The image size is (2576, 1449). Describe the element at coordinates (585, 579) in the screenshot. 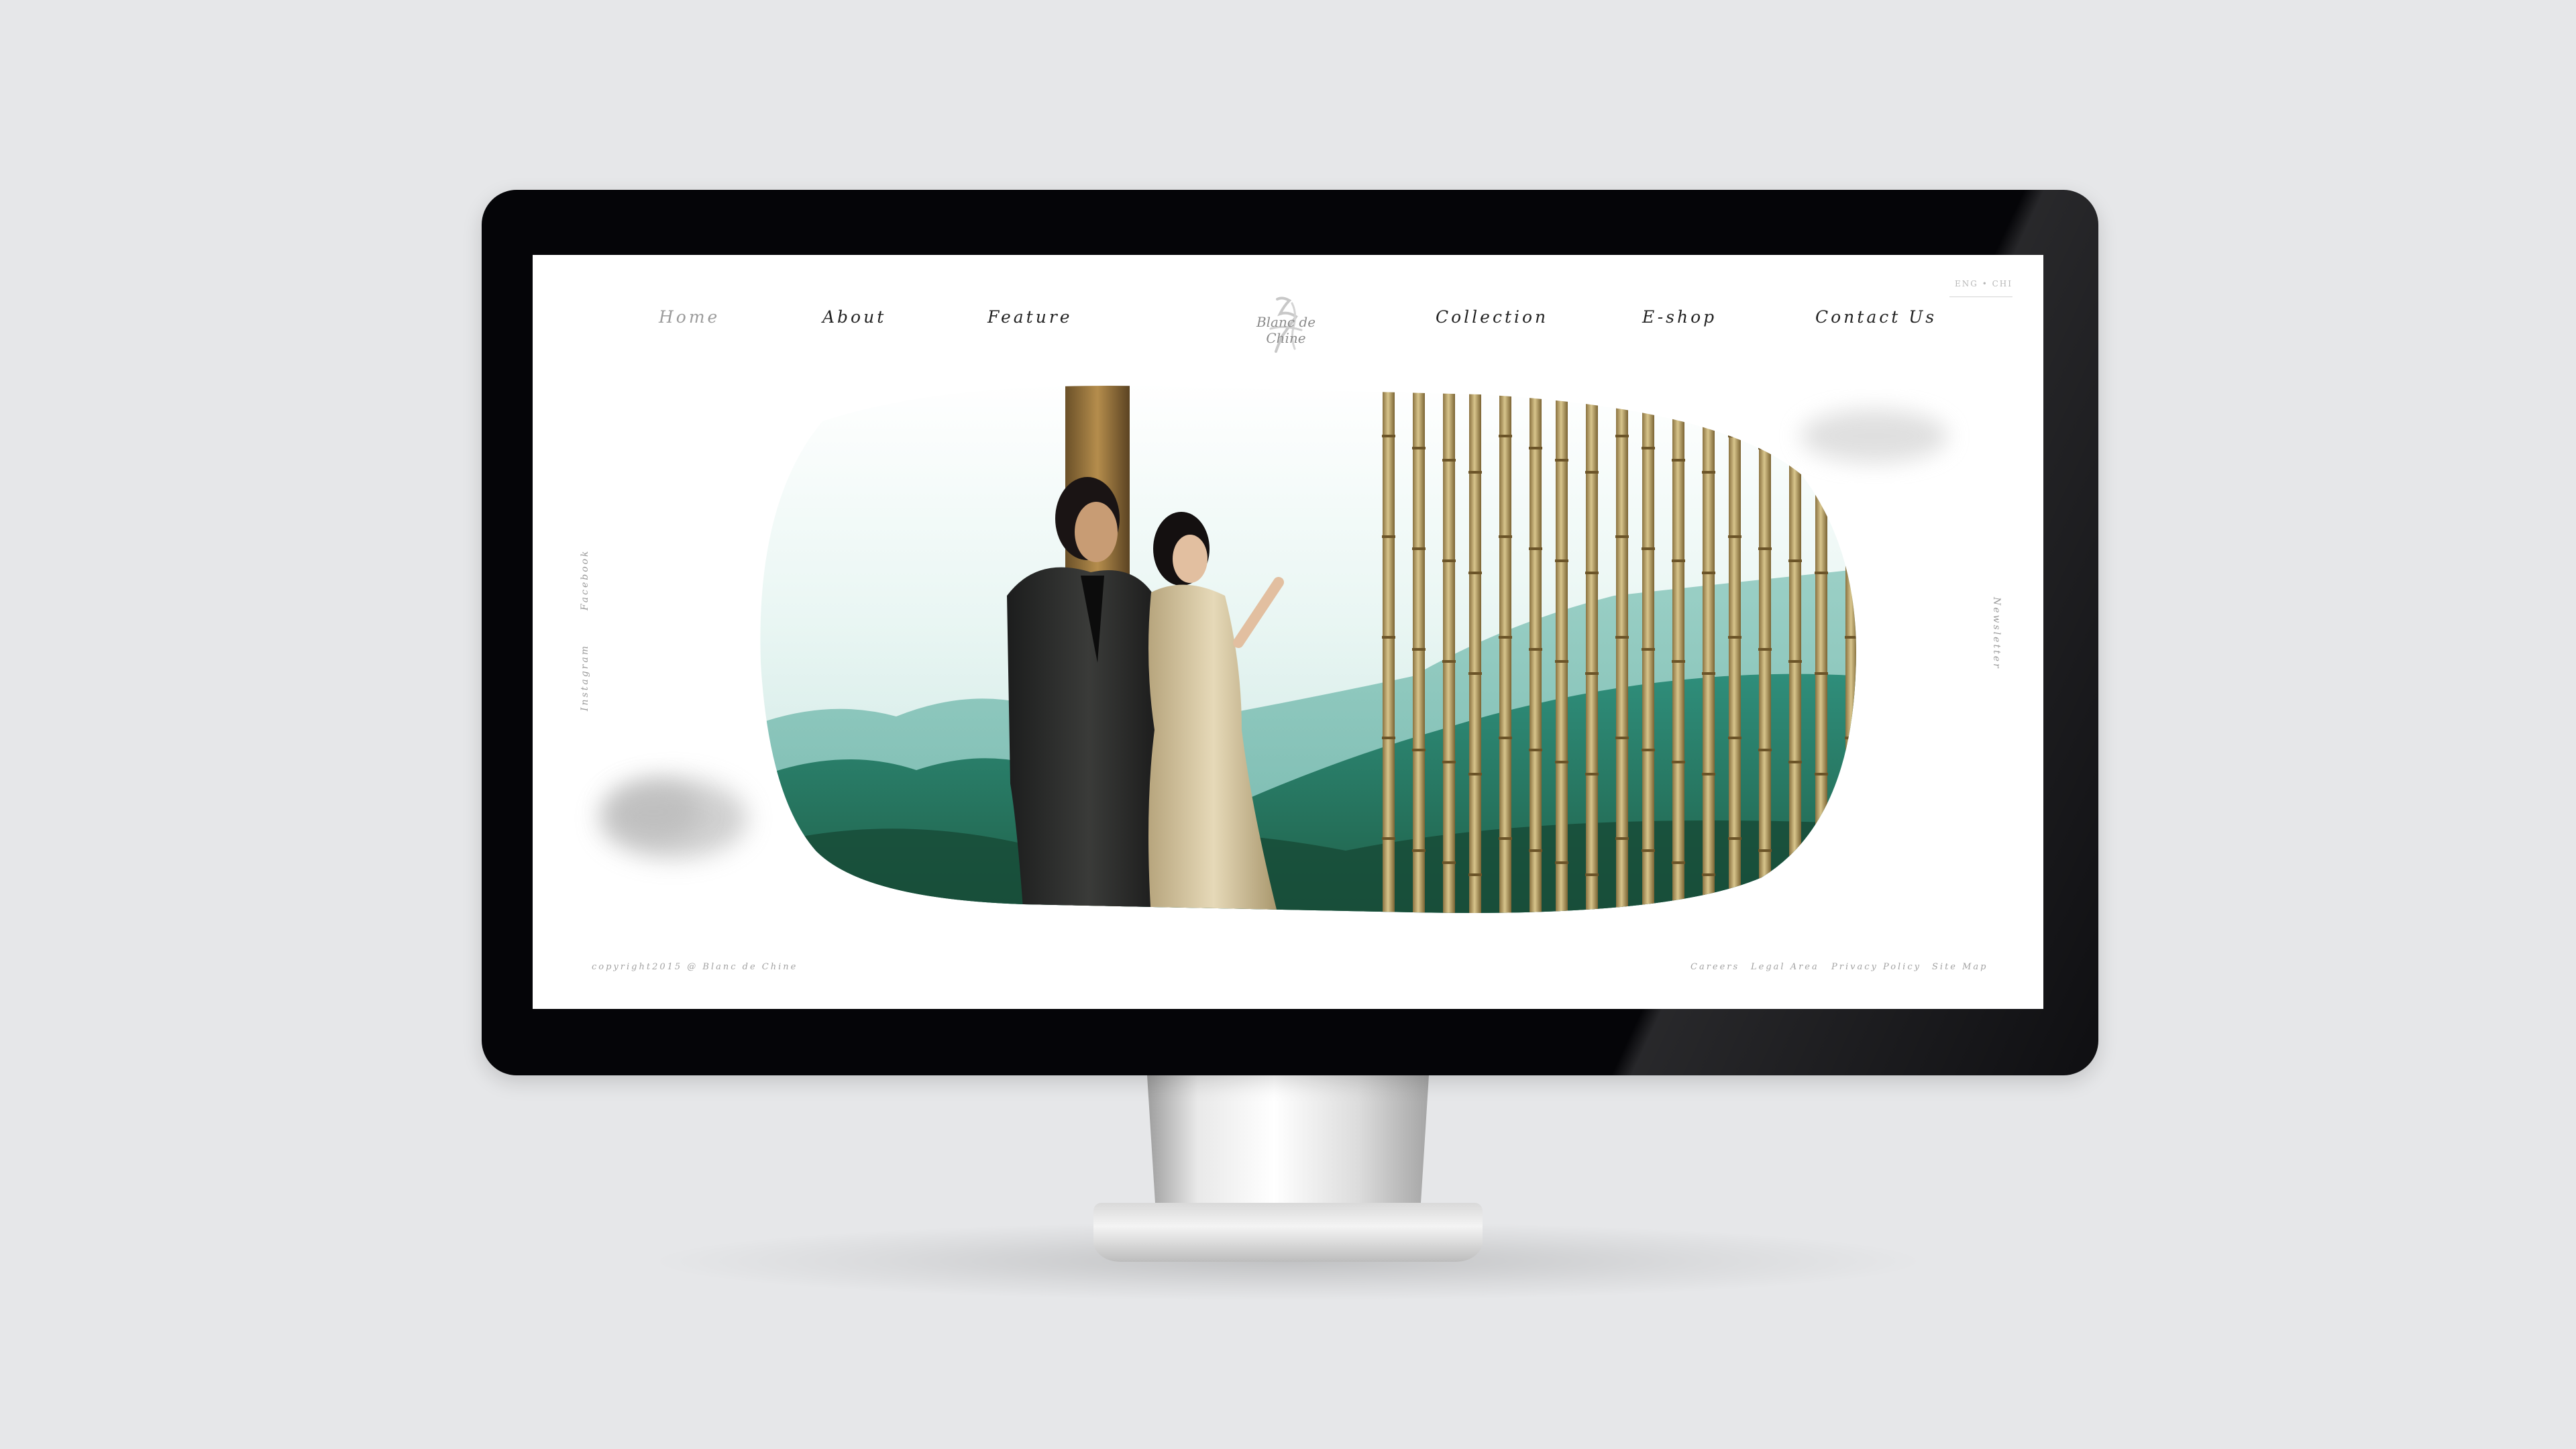

I see `facebook-link: Facebook` at that location.